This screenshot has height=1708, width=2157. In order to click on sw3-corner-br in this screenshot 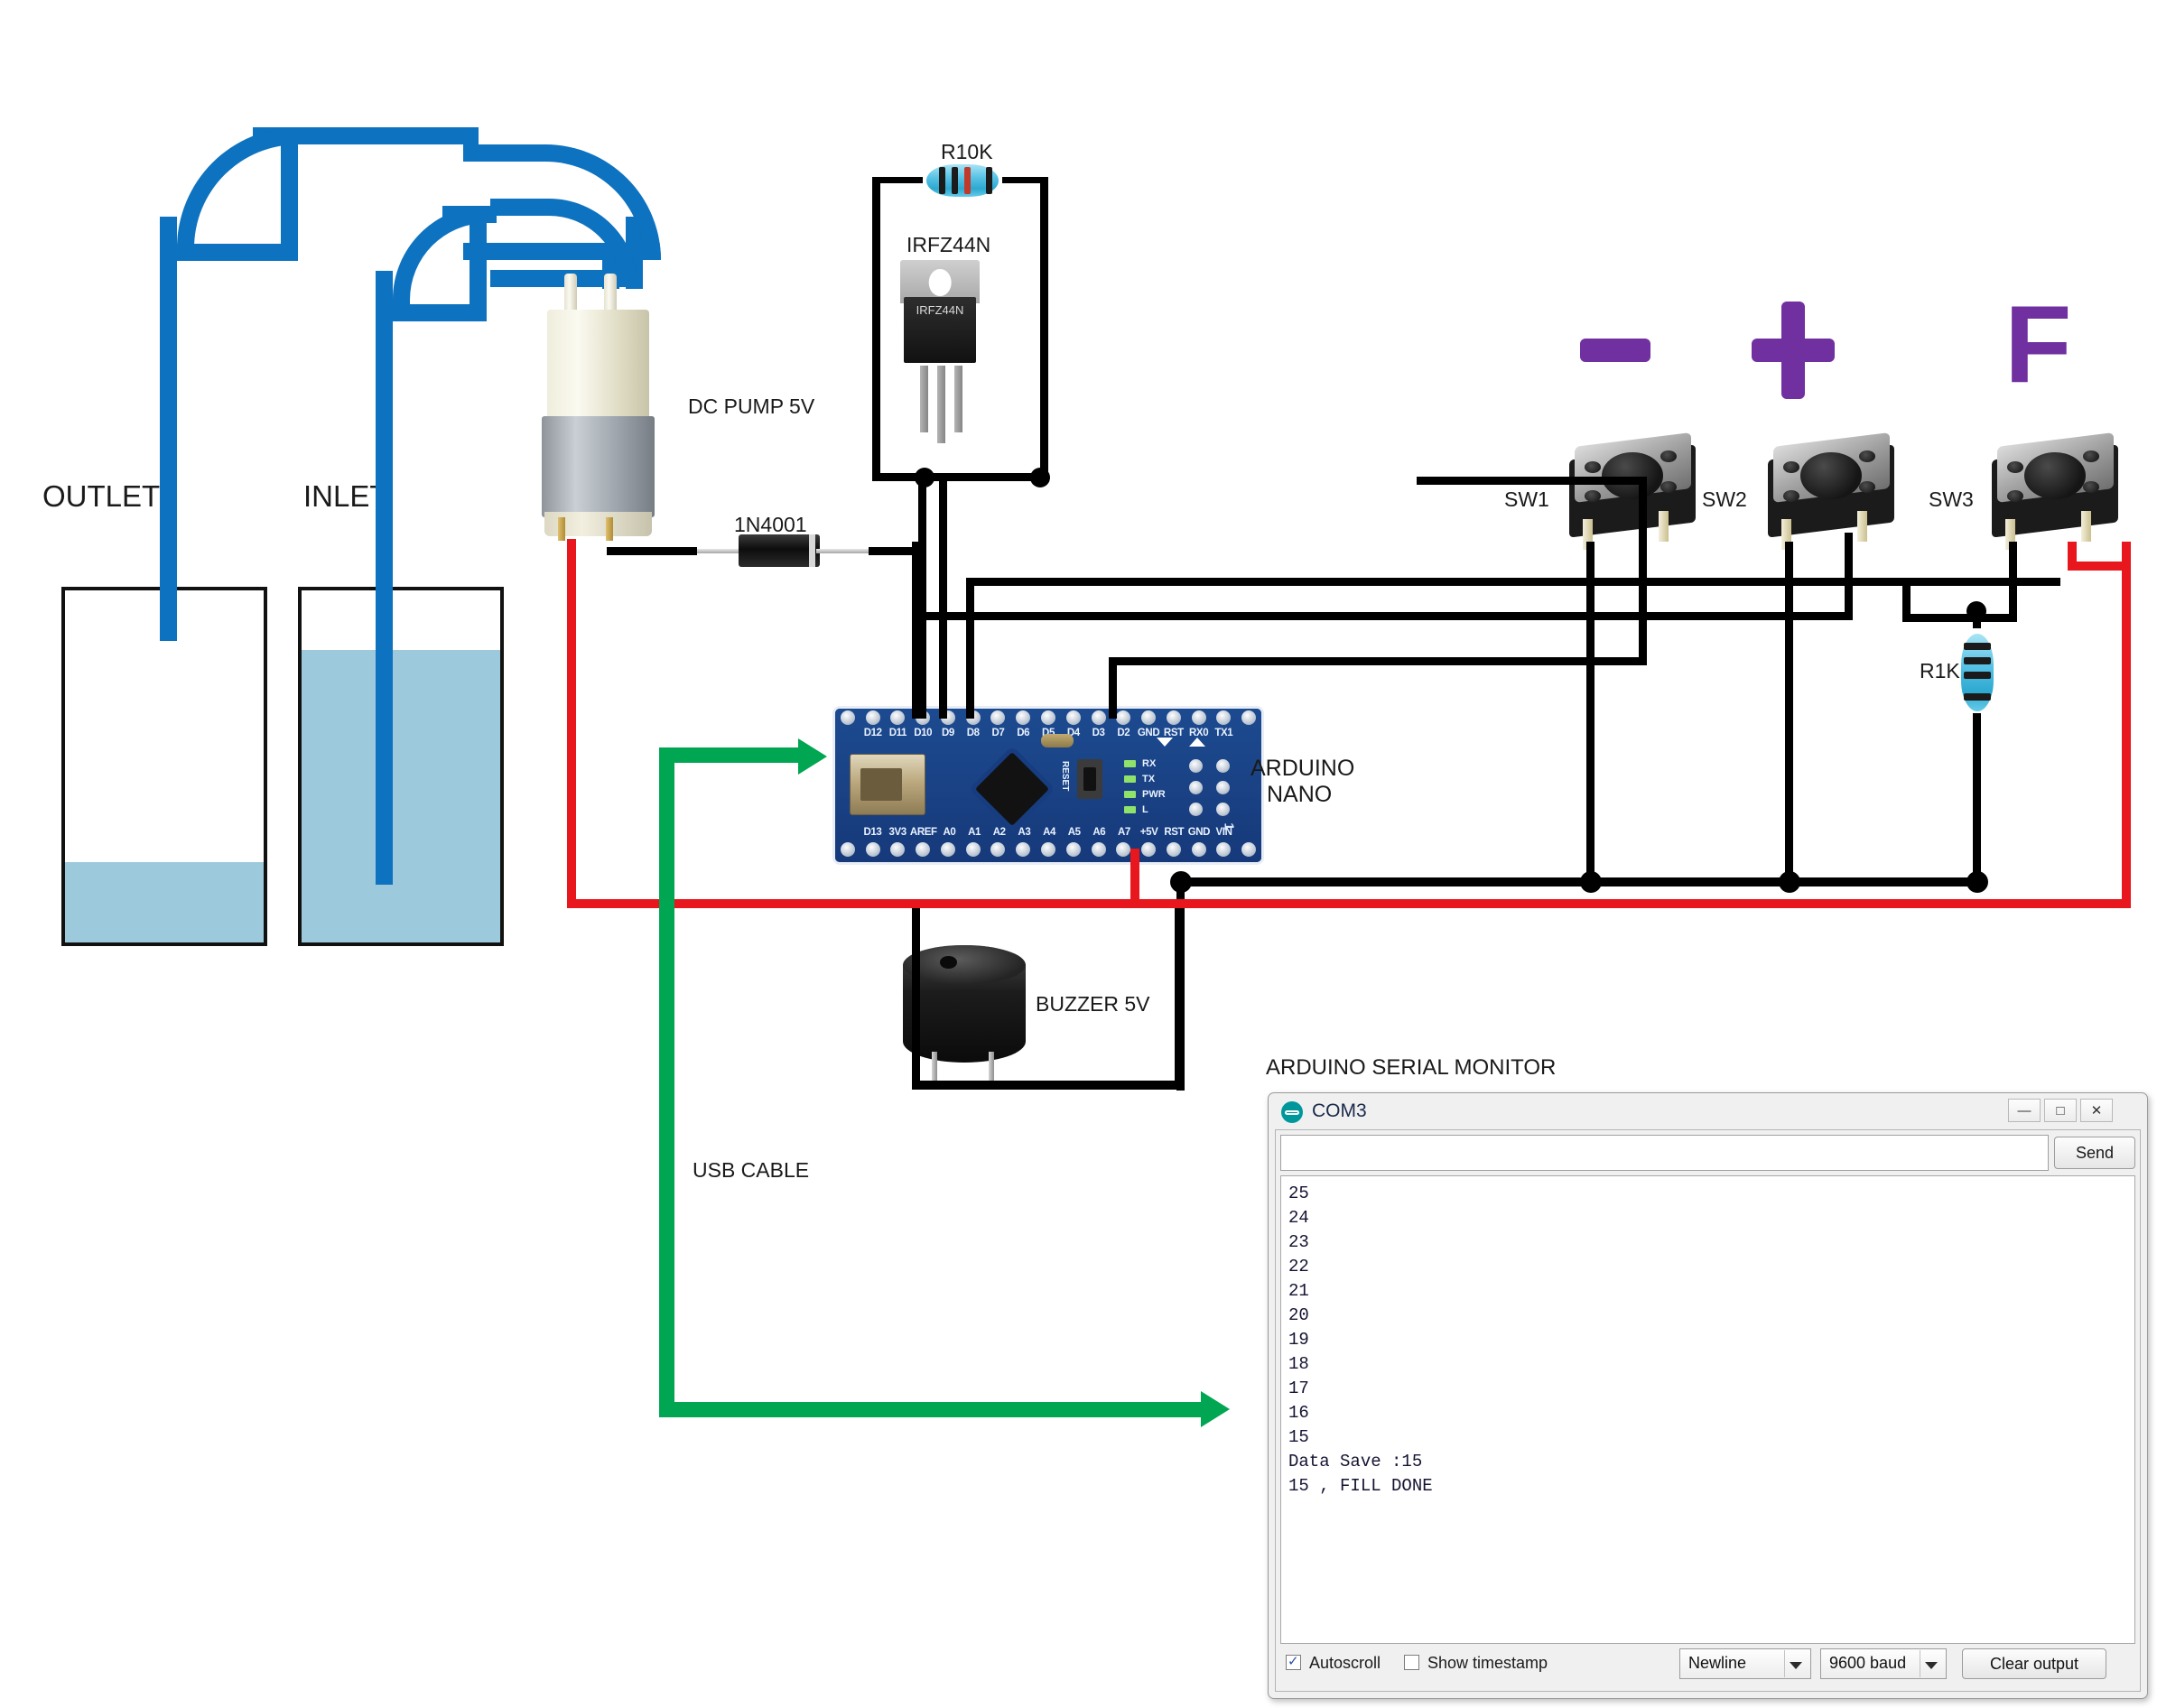, I will do `click(2090, 487)`.